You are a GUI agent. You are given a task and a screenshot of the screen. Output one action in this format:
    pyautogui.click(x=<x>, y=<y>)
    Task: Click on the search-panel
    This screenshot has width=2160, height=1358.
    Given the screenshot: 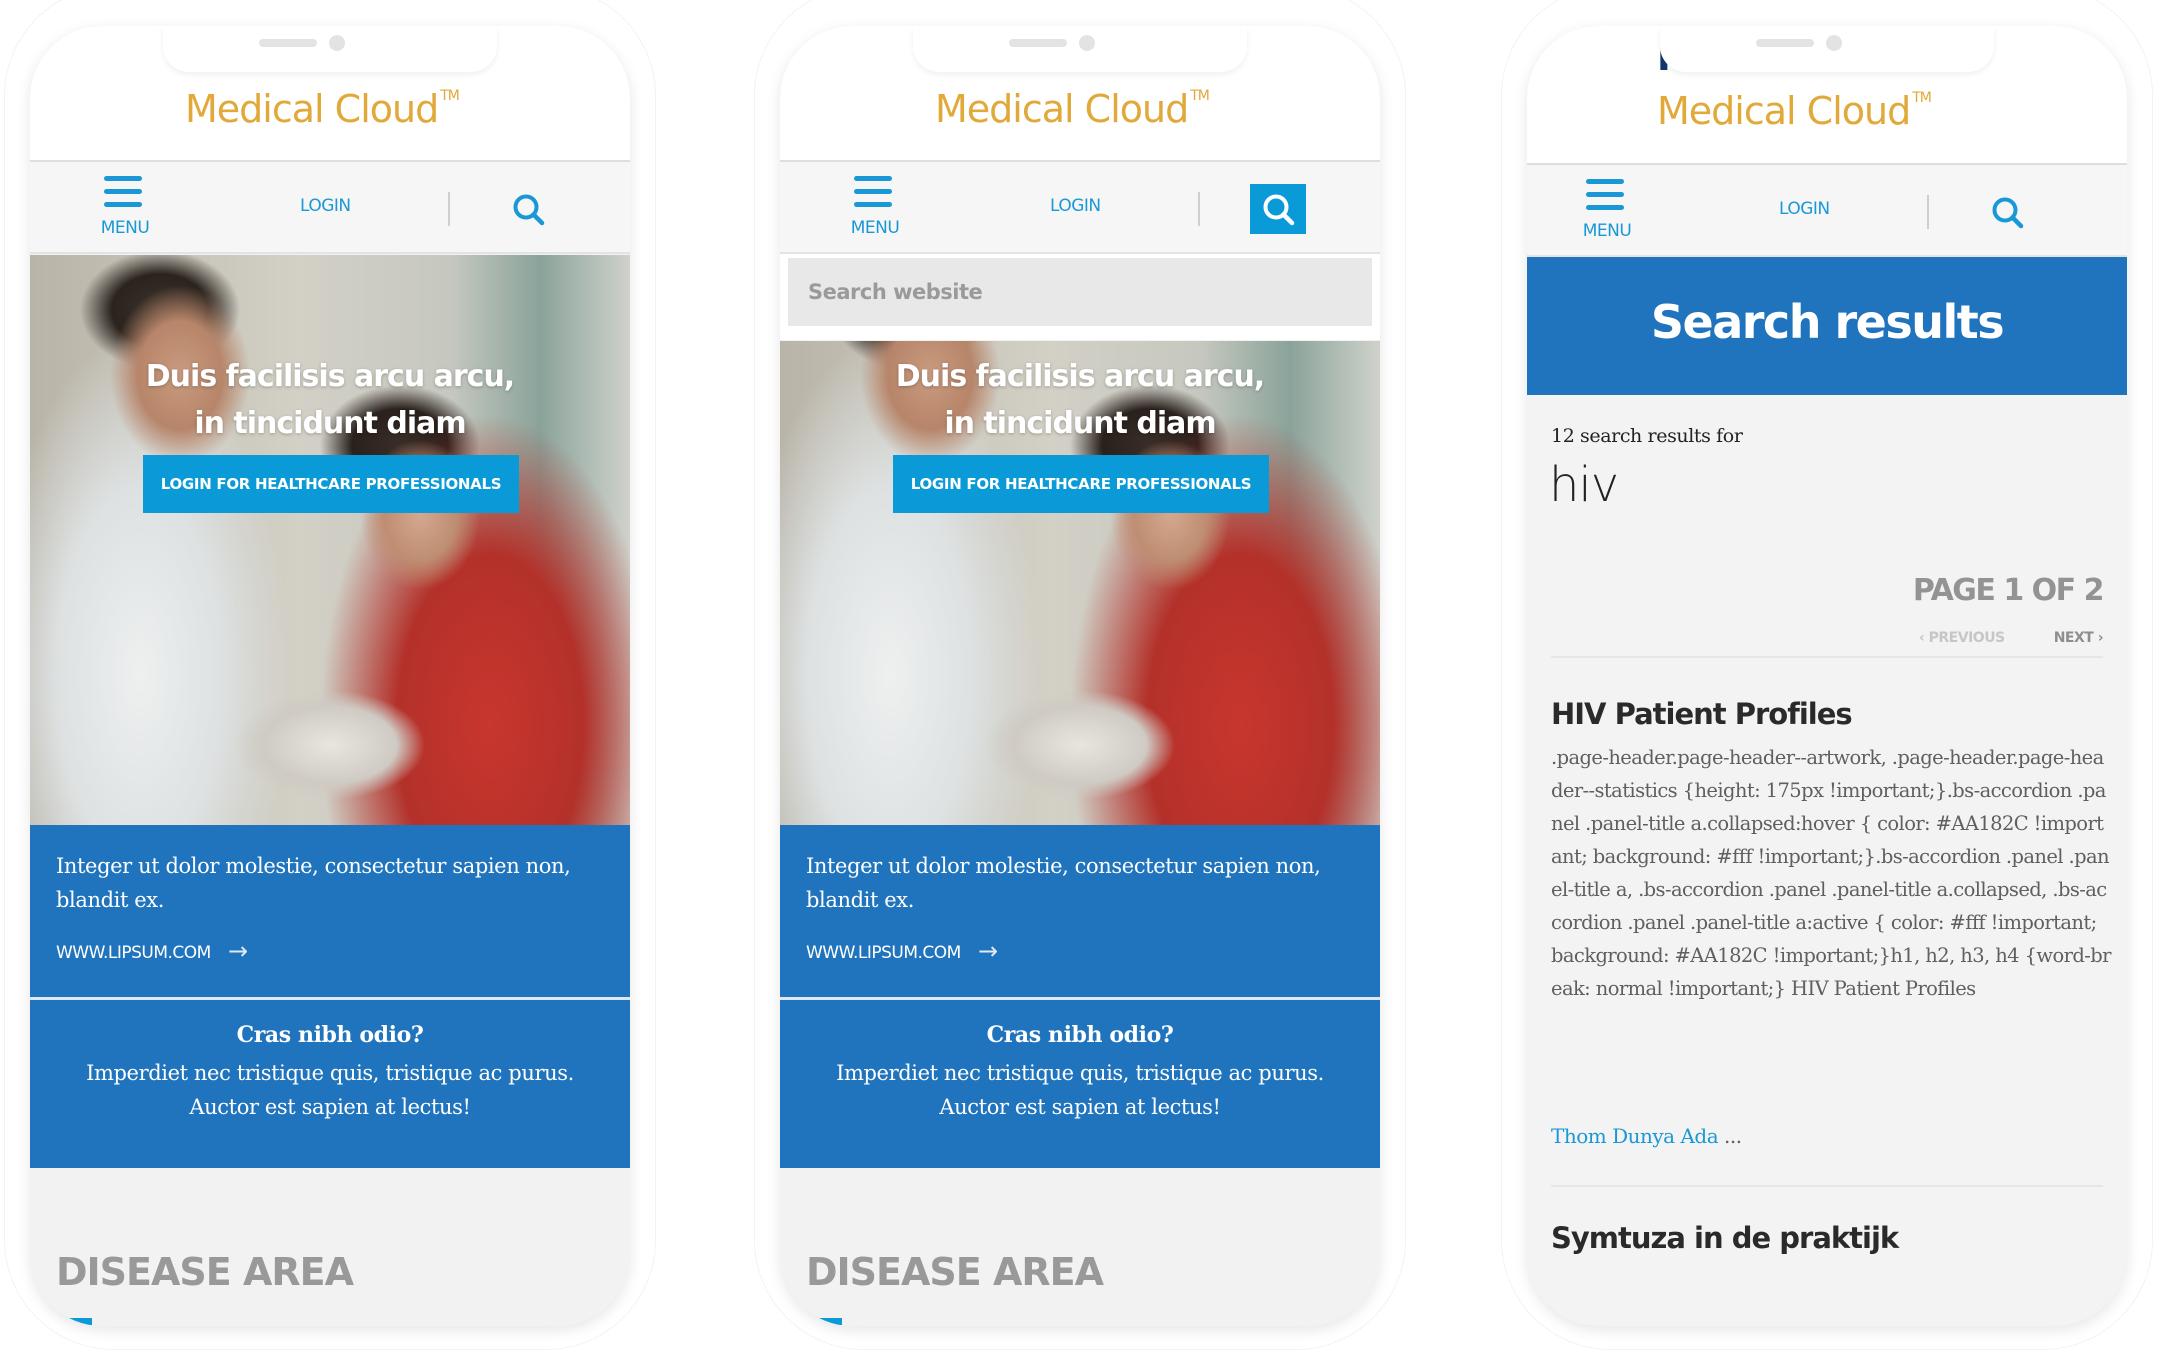 What is the action you would take?
    pyautogui.click(x=1080, y=297)
    